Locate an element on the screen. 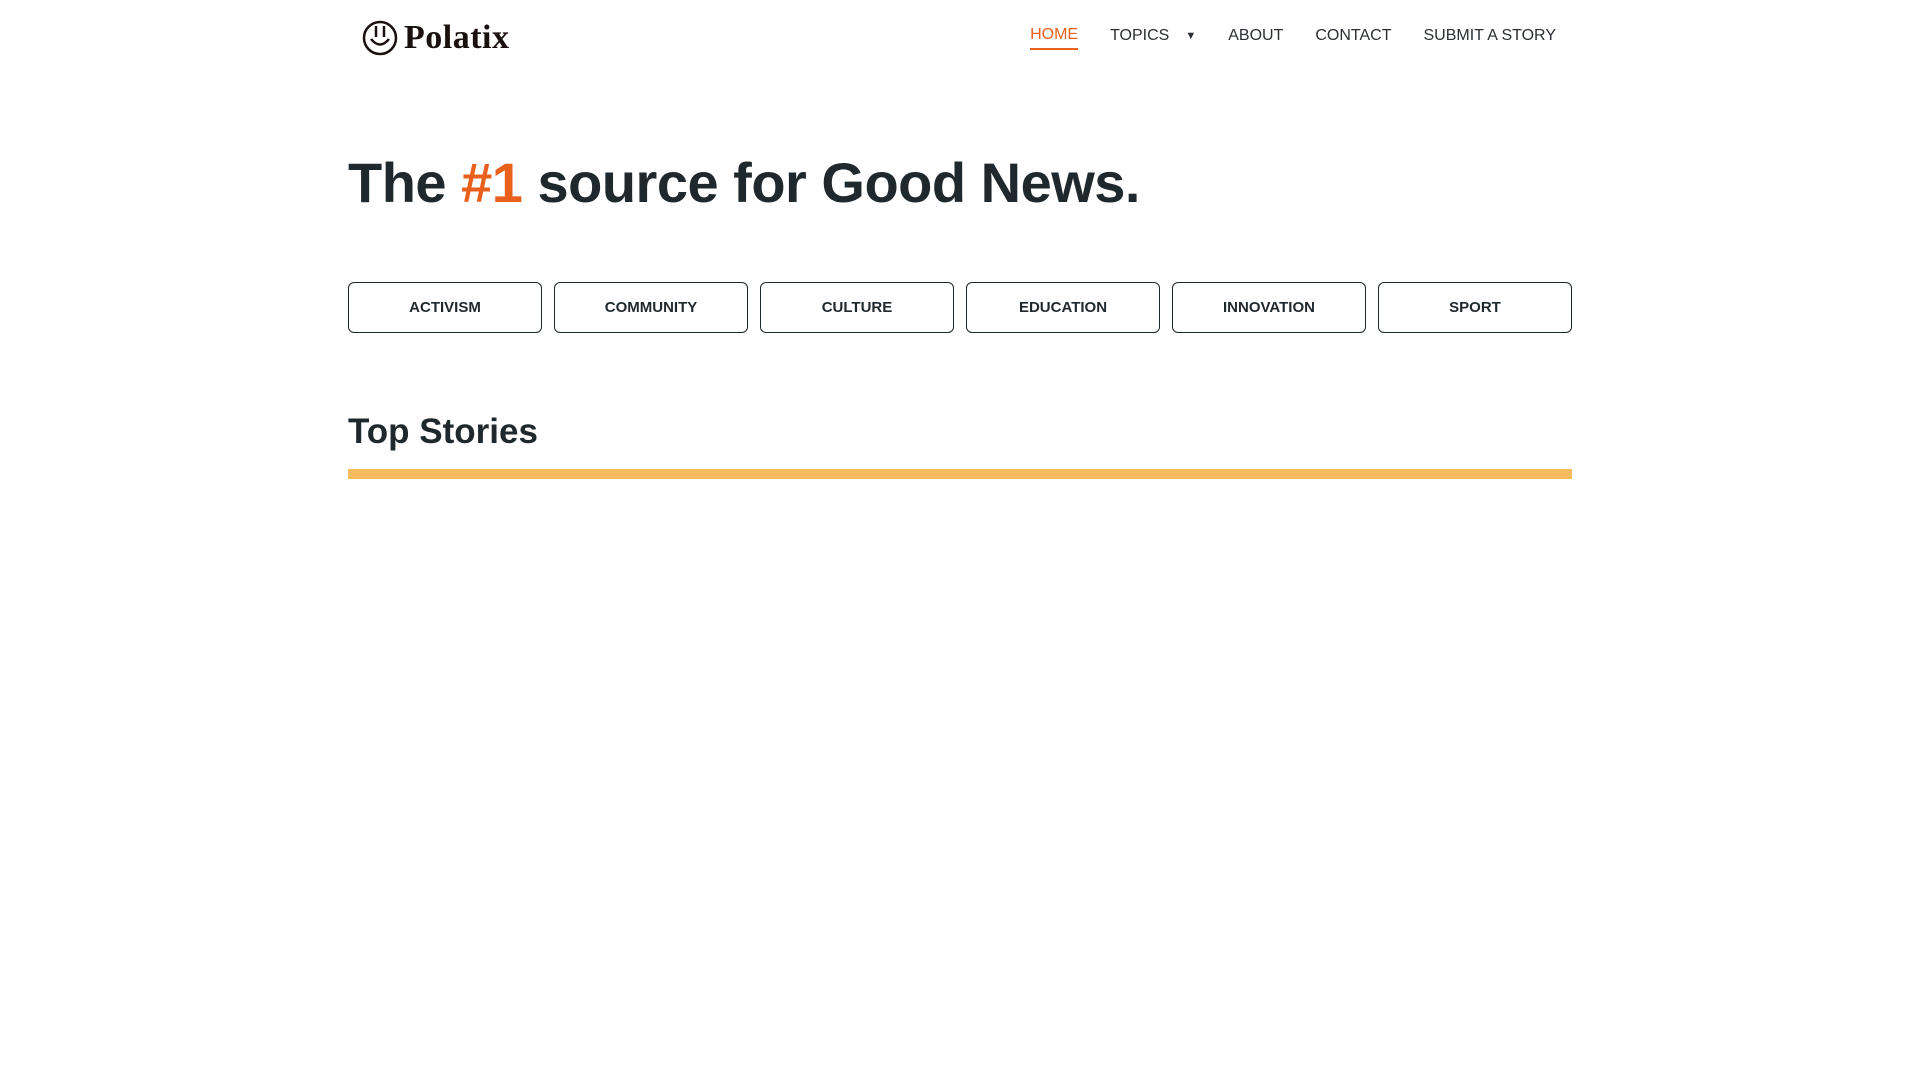  hero-prefix: The is located at coordinates (405, 182).